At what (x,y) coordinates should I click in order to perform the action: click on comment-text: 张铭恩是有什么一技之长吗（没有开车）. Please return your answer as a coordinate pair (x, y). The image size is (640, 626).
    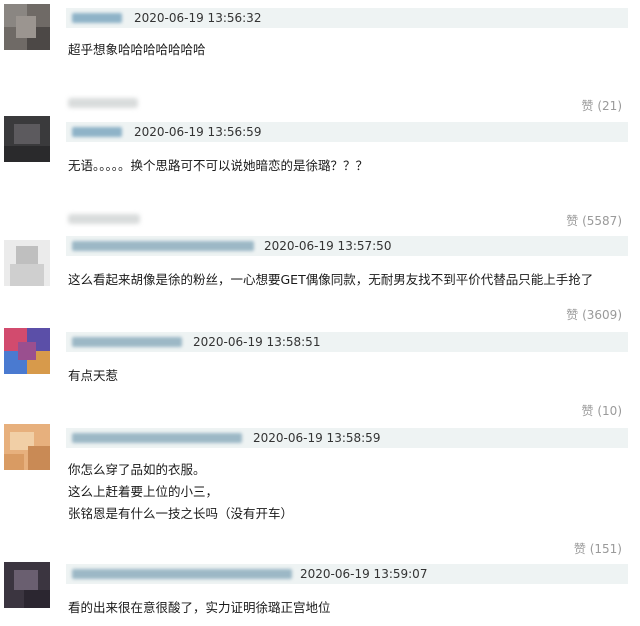
    Looking at the image, I should click on (181, 513).